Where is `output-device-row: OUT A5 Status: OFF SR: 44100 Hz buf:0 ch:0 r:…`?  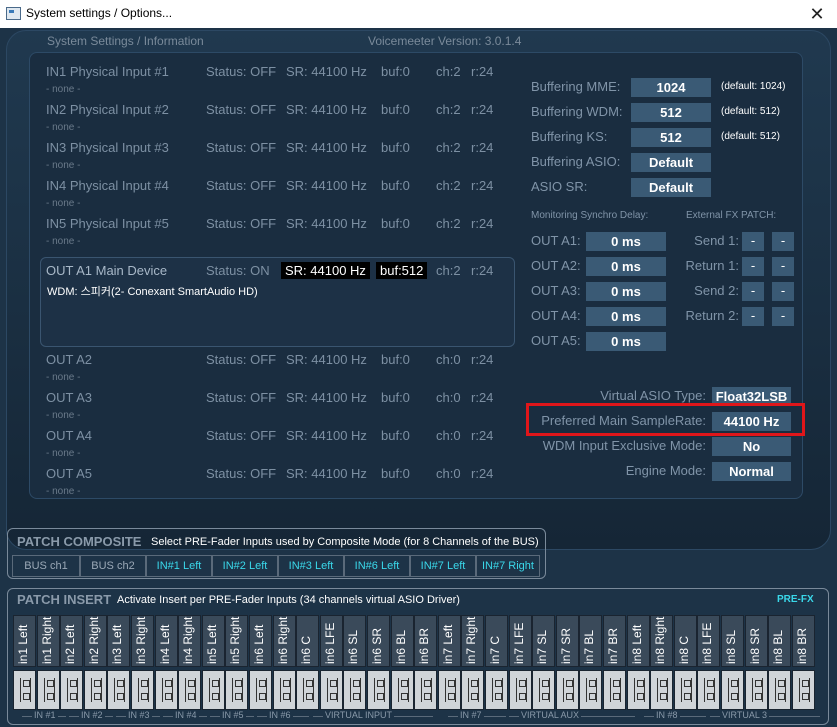
output-device-row: OUT A5 Status: OFF SR: 44100 Hz buf:0 ch:0 r:… is located at coordinates (276, 474).